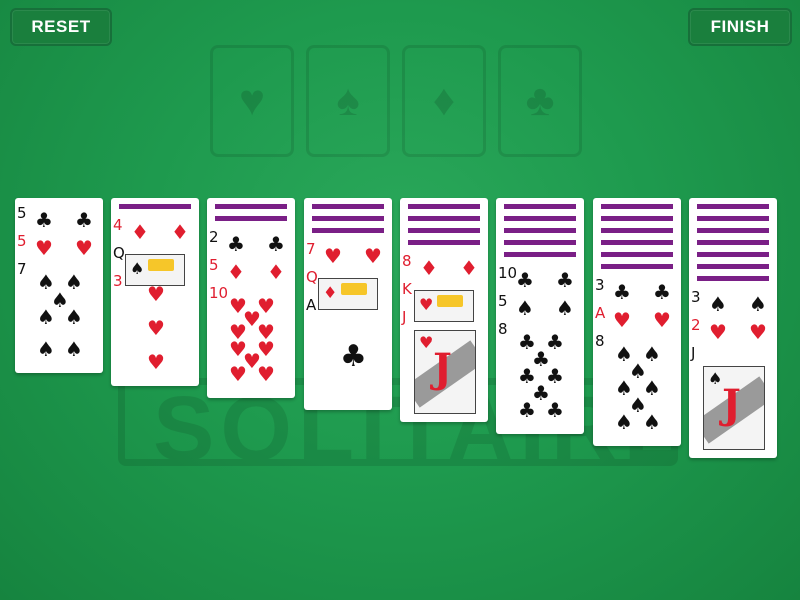 This screenshot has width=800, height=600. I want to click on card-8-of-spade: 8 ♠ ♠ ♠ ♠ ♠ ♠ ♠ ♠, so click(637, 388).